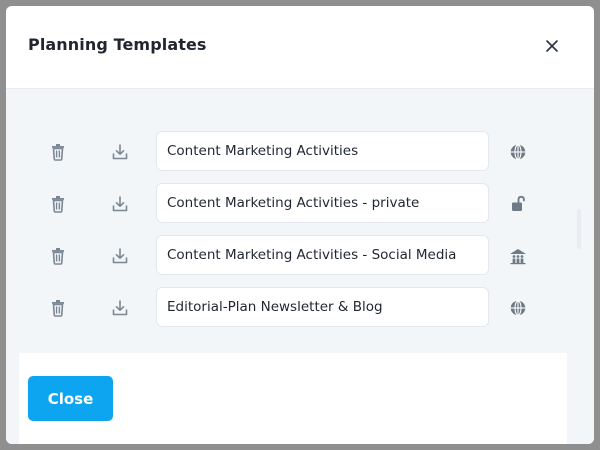  What do you see at coordinates (70, 398) in the screenshot?
I see `close-button: Close` at bounding box center [70, 398].